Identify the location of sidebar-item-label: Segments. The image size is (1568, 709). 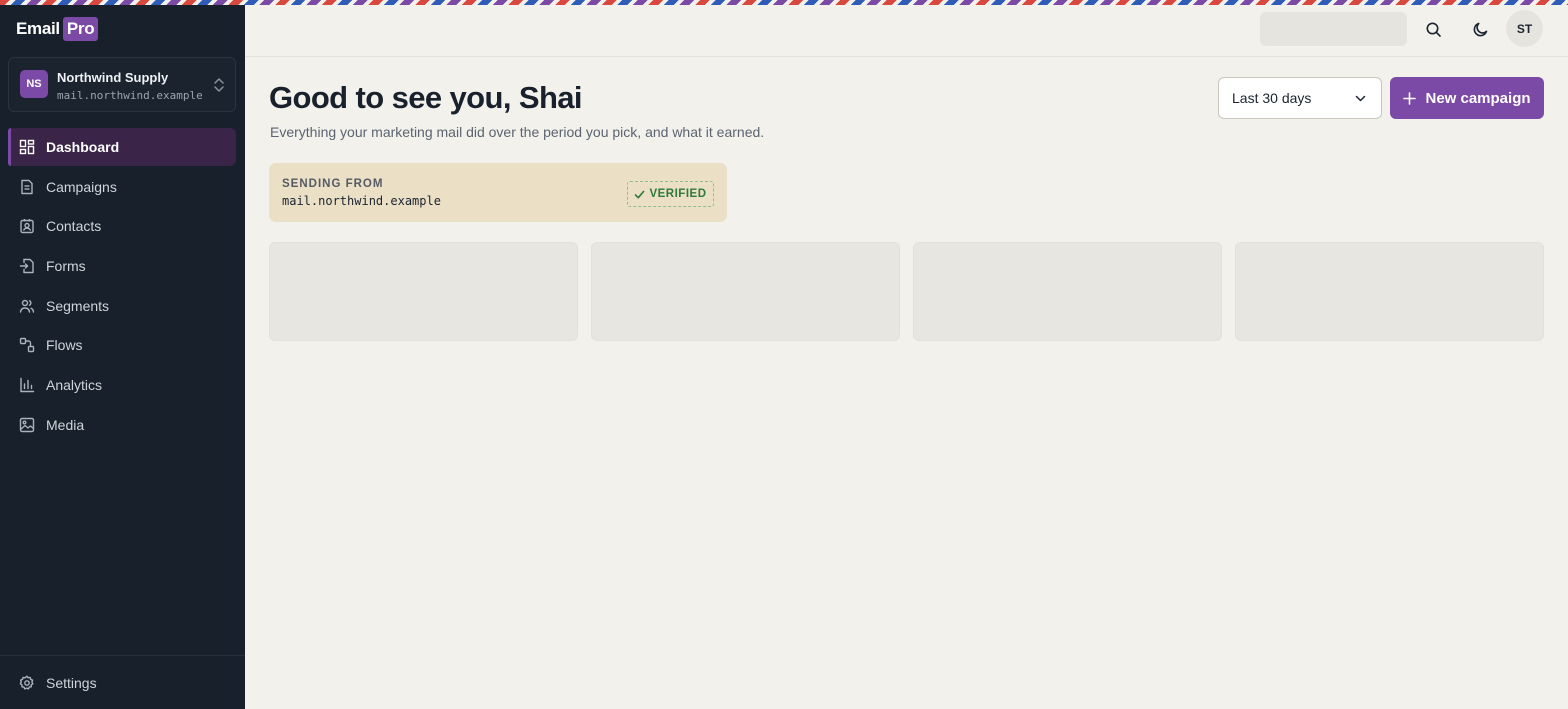
(78, 305).